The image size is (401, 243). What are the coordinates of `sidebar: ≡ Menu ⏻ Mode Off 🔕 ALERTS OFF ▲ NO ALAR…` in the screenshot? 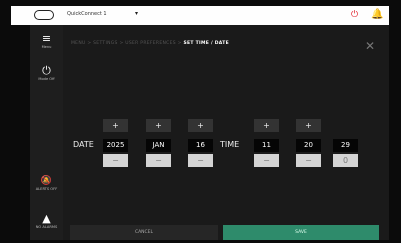 It's located at (46, 132).